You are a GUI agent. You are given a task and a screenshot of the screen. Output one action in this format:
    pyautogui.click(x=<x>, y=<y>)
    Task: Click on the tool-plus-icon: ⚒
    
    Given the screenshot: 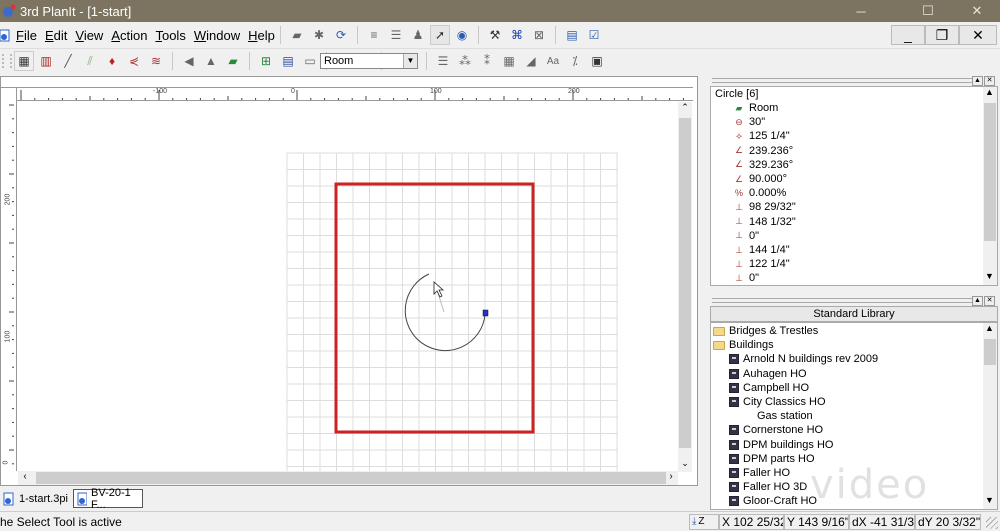 What is the action you would take?
    pyautogui.click(x=495, y=35)
    